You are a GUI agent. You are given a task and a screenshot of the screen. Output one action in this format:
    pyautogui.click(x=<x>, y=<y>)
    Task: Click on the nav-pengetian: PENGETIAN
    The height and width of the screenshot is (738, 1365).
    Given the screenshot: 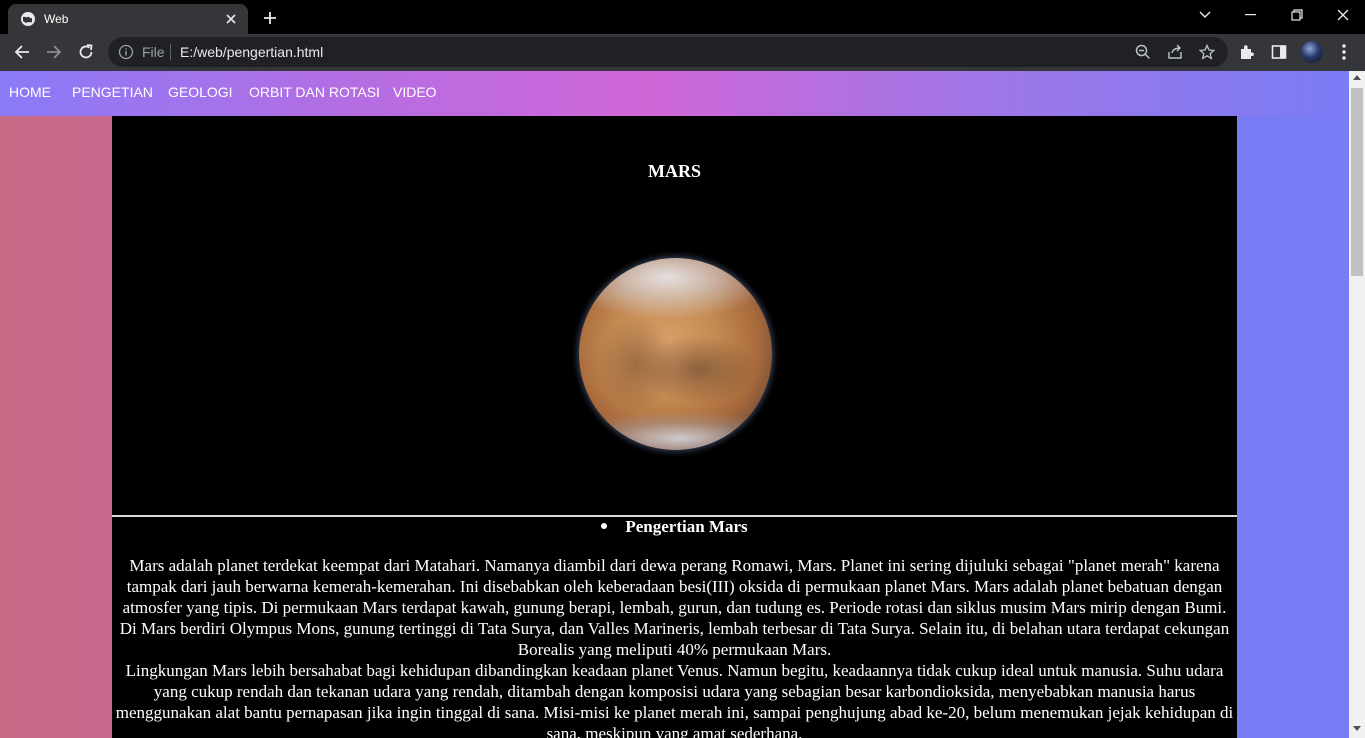 What is the action you would take?
    pyautogui.click(x=112, y=92)
    